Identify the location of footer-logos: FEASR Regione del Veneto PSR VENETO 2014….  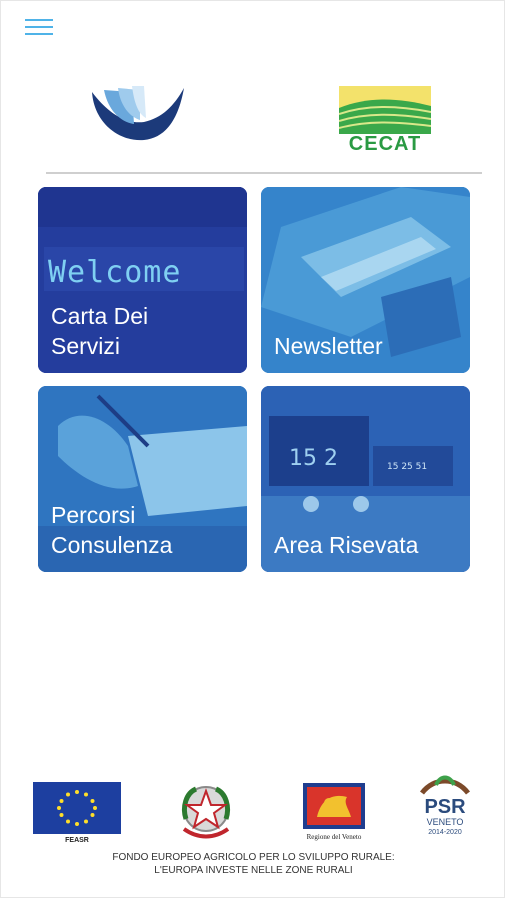
(253, 805).